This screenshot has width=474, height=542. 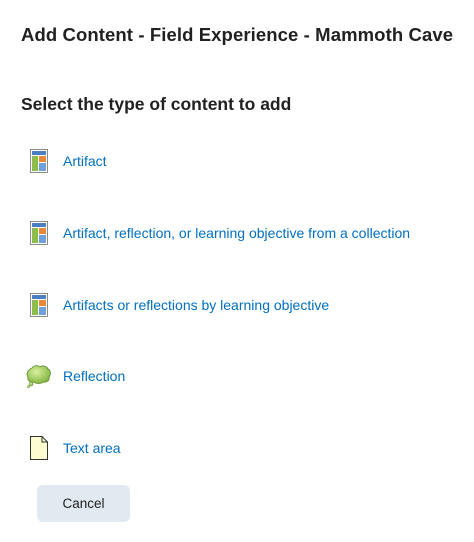 What do you see at coordinates (39, 305) in the screenshot?
I see `learning-objective-icon` at bounding box center [39, 305].